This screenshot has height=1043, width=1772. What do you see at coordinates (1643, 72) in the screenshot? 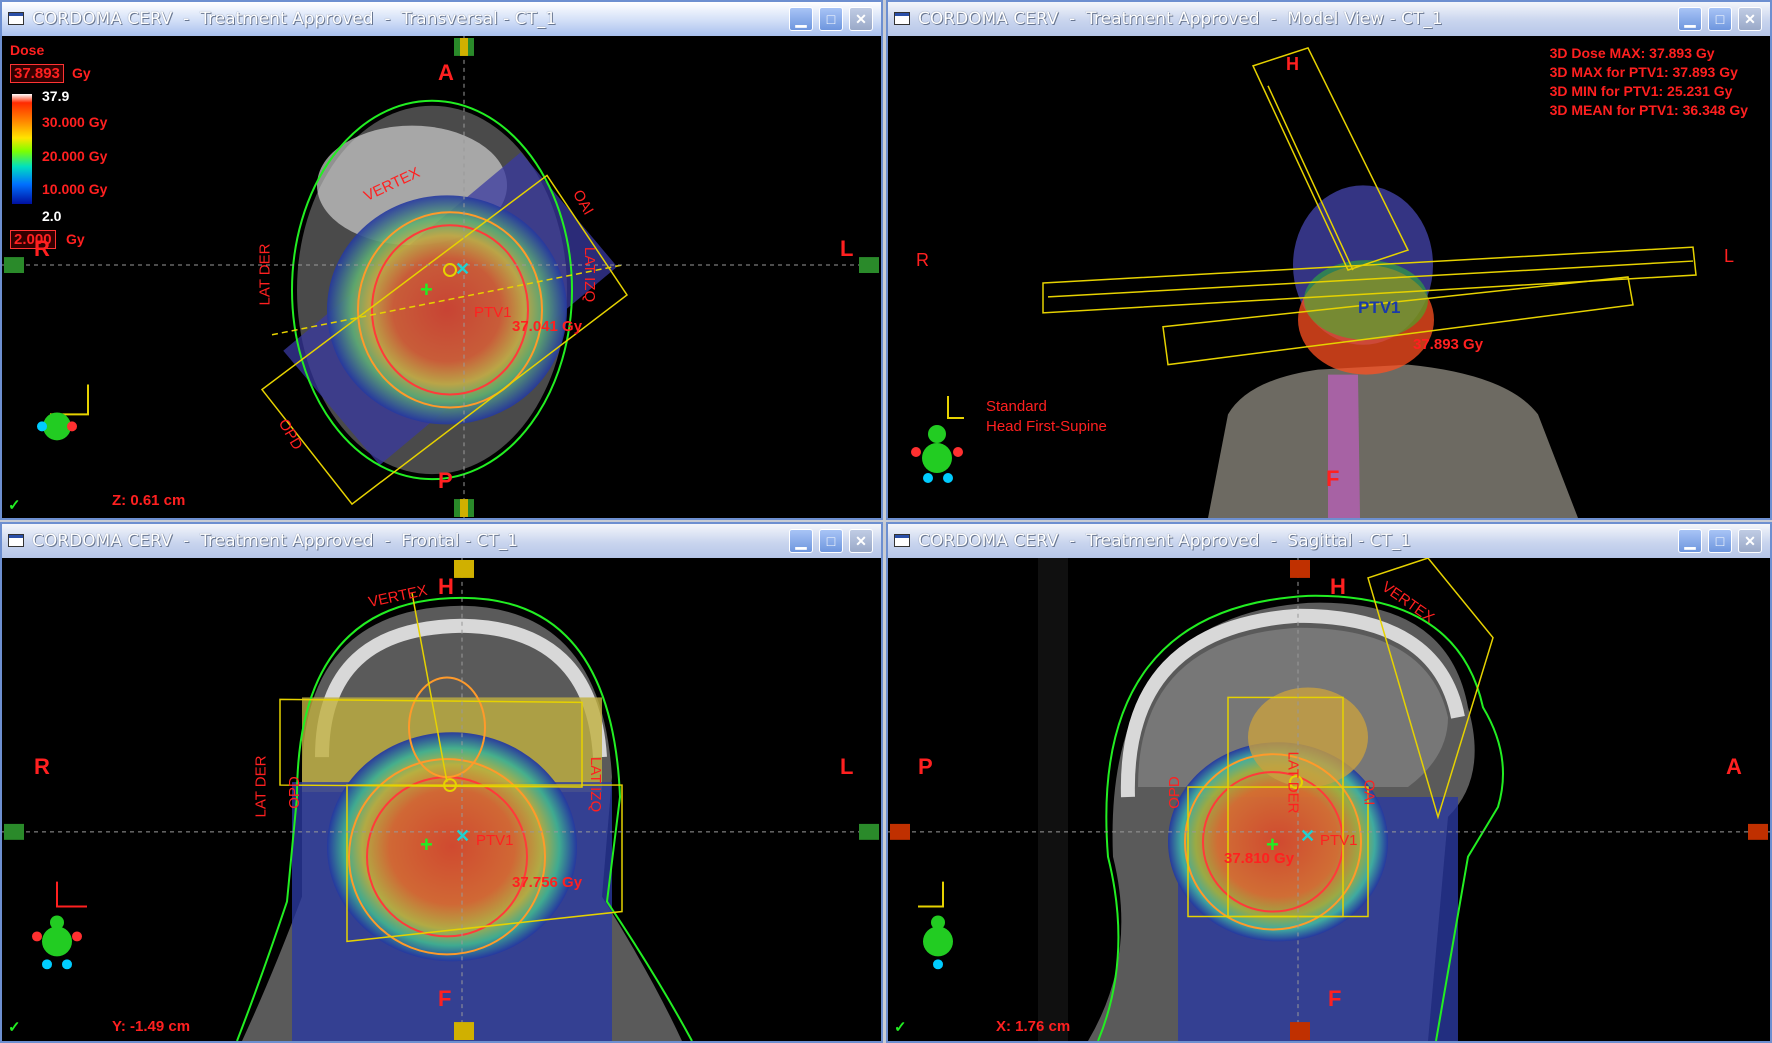
I see `stat-ptv-max: 3D MAX for PTV1: 37.893 Gy` at bounding box center [1643, 72].